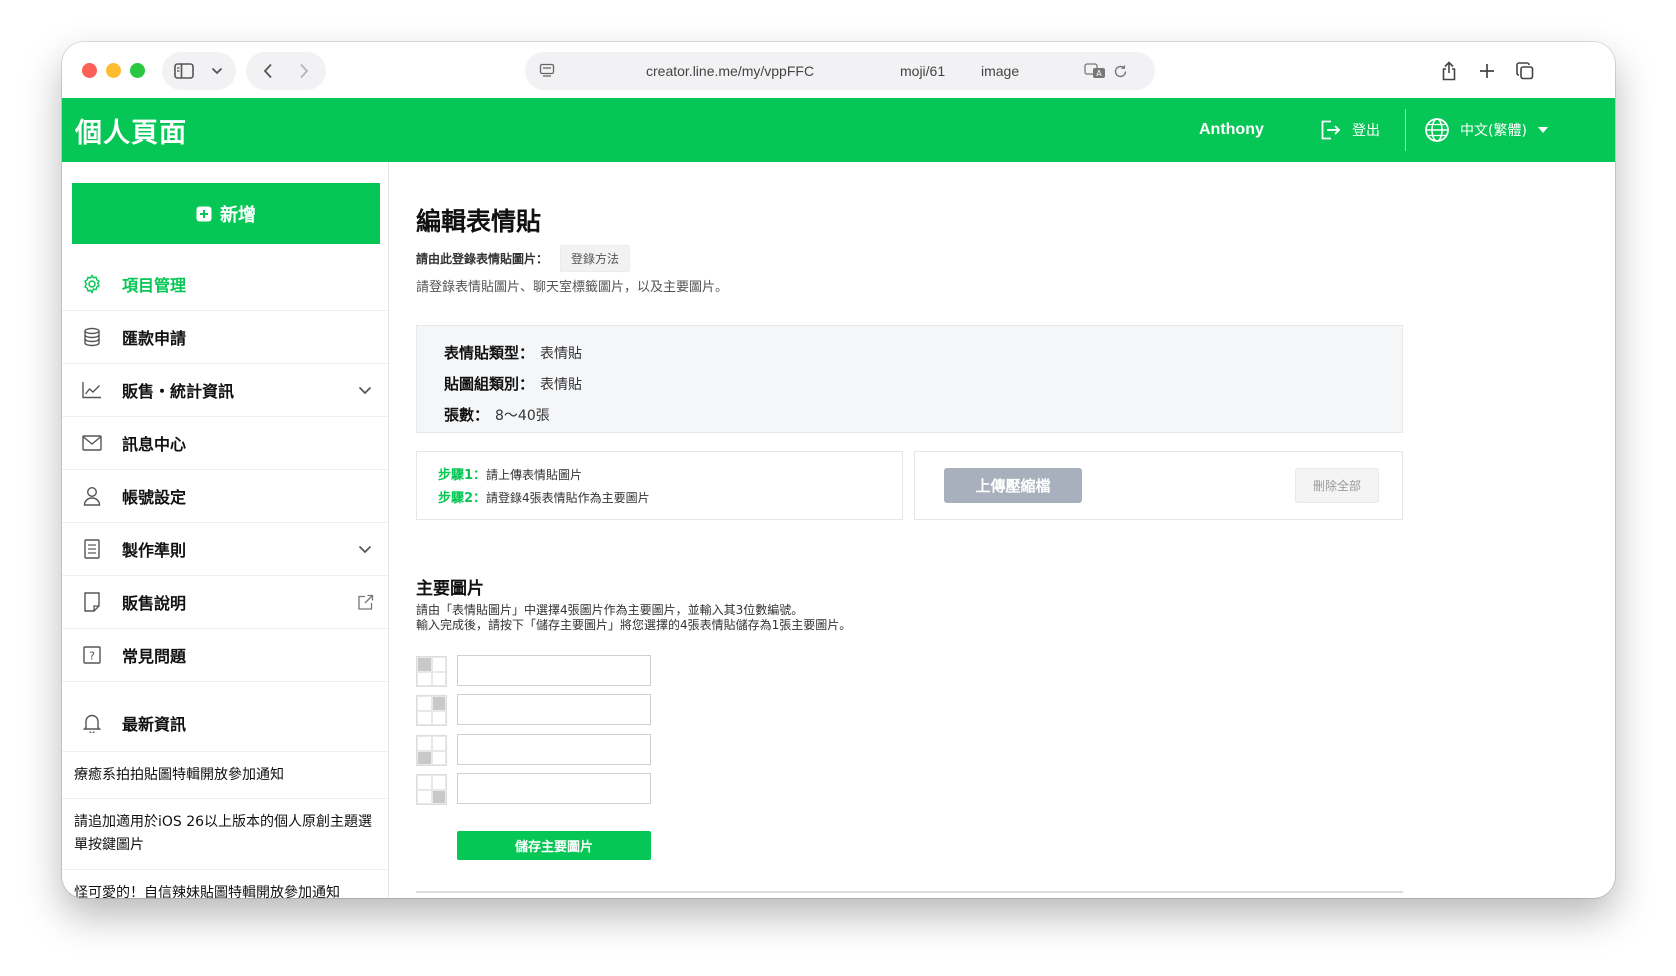 The image size is (1676, 976). Describe the element at coordinates (154, 338) in the screenshot. I see `sidebar-item-label: 匯款申請` at that location.